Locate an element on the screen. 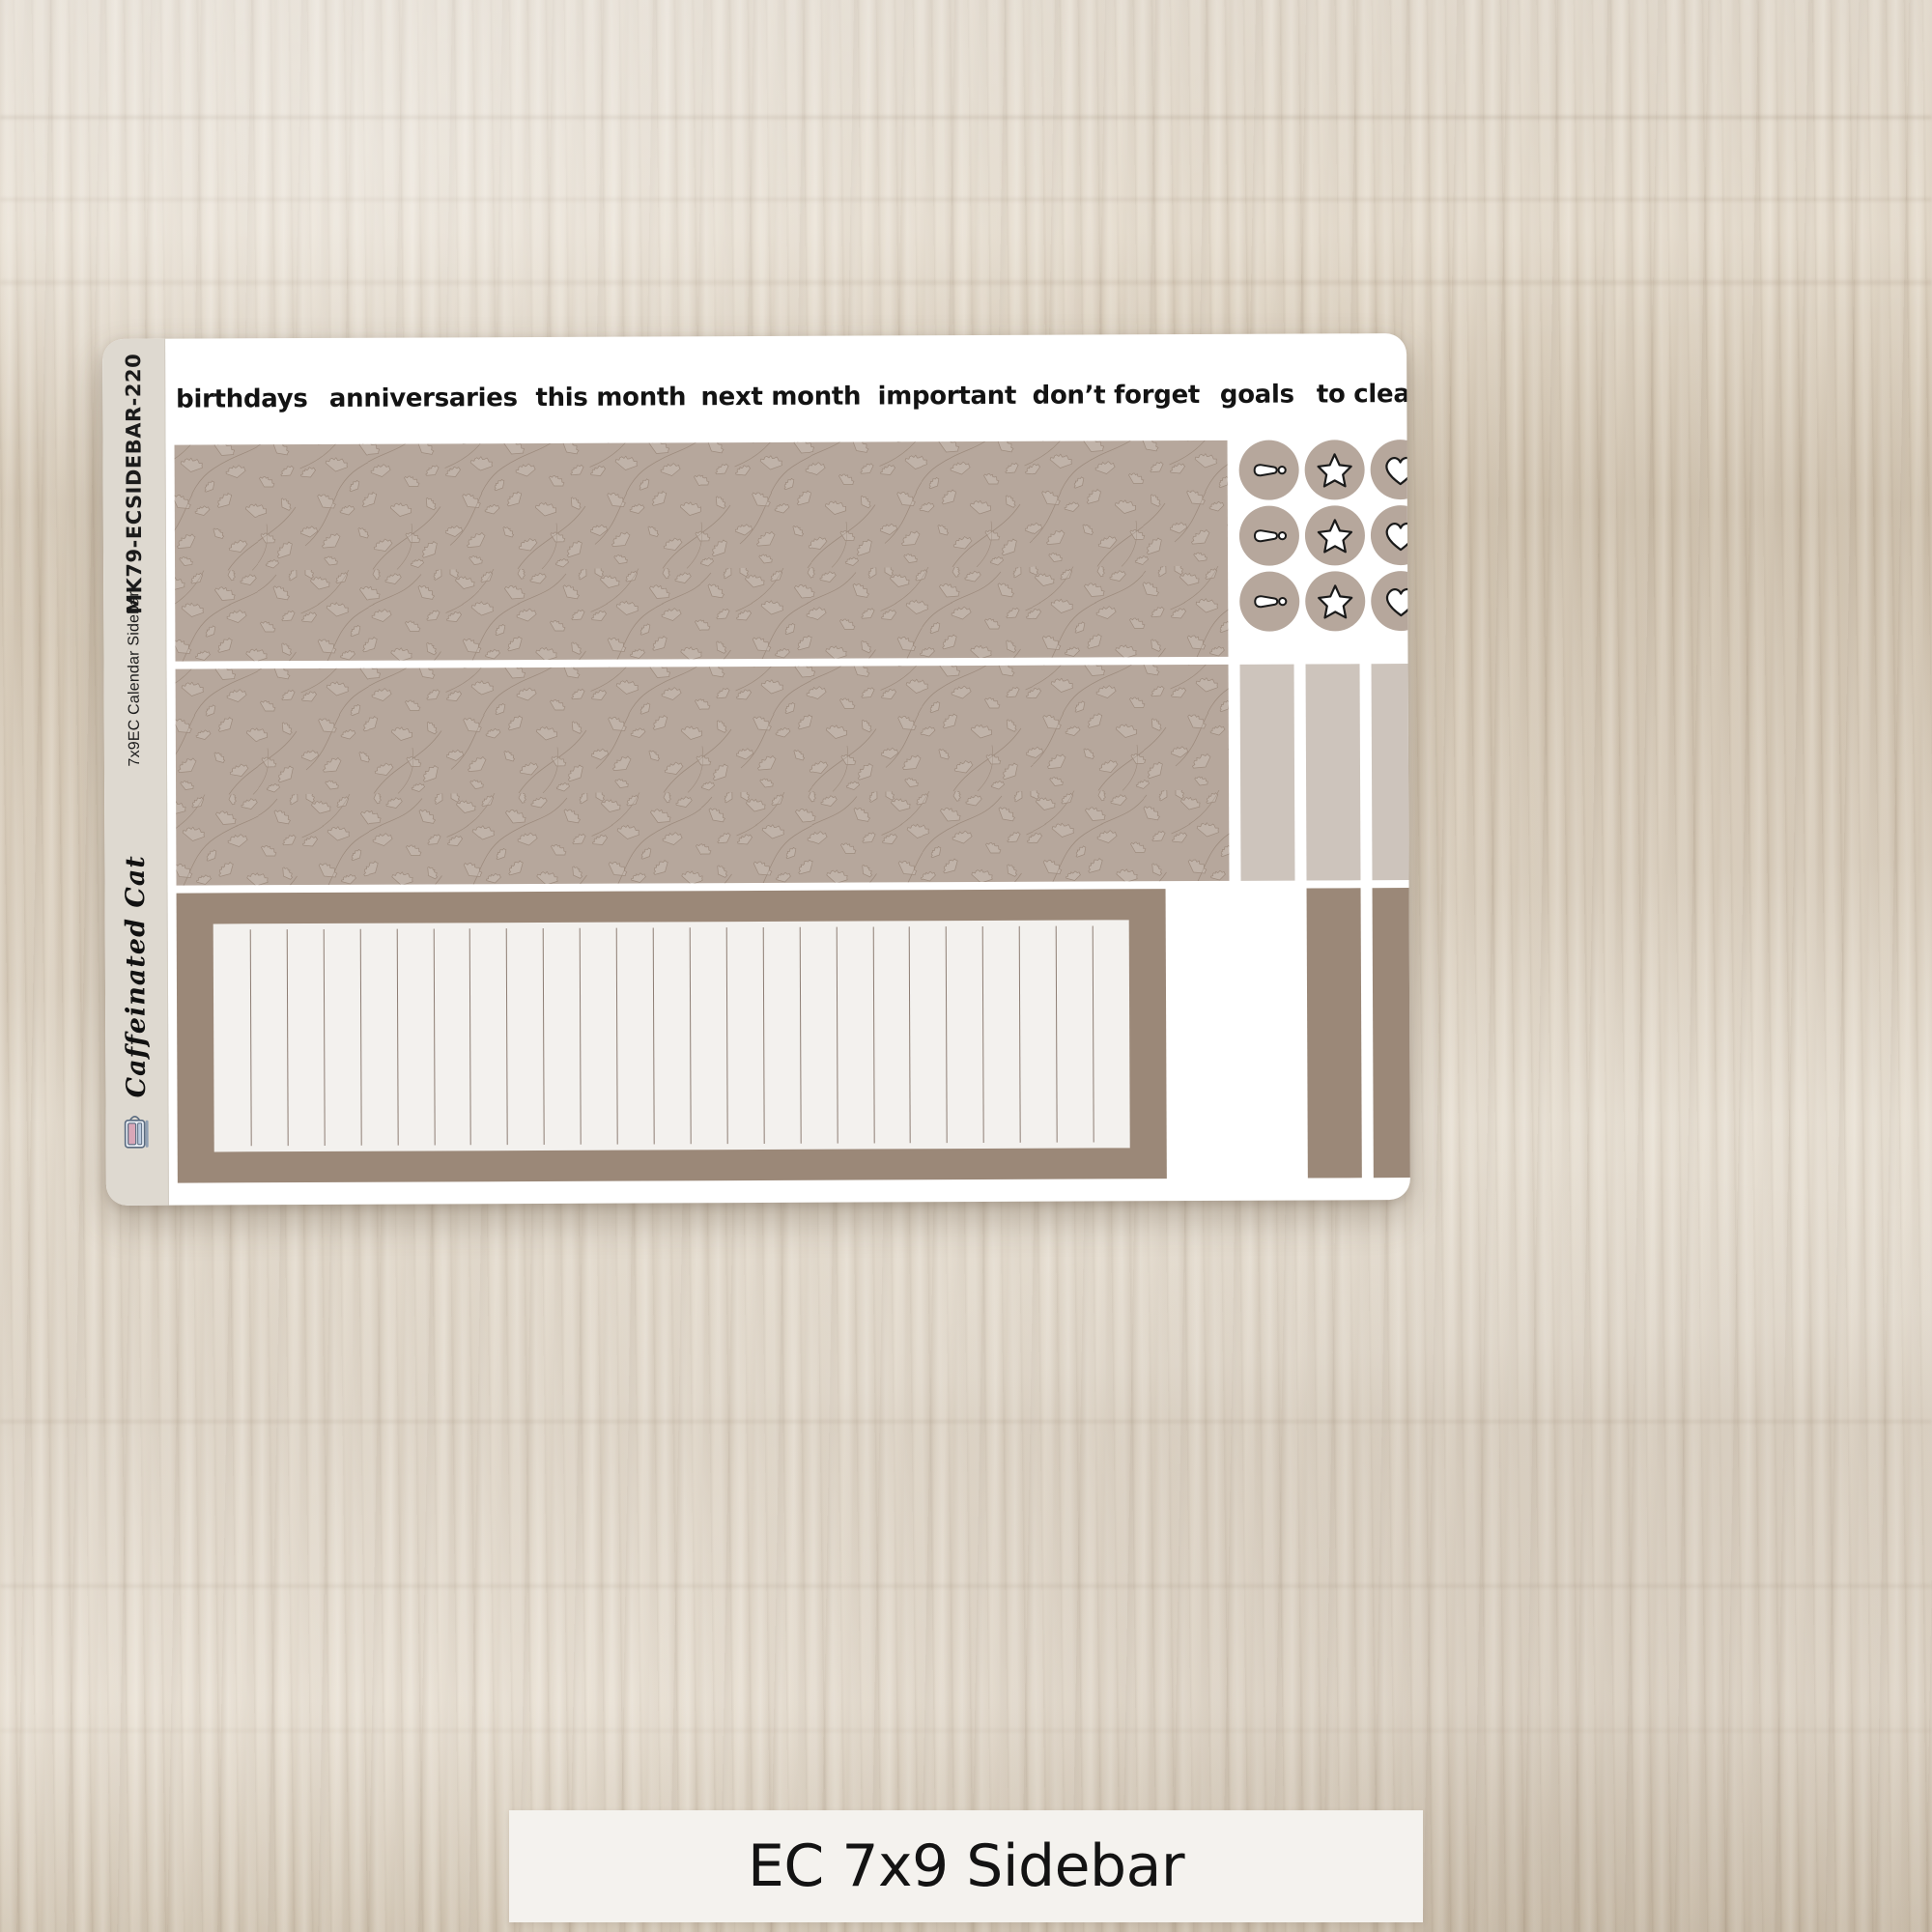 Image resolution: width=1932 pixels, height=1932 pixels. brand-signature: Caffeinated Cat is located at coordinates (136, 976).